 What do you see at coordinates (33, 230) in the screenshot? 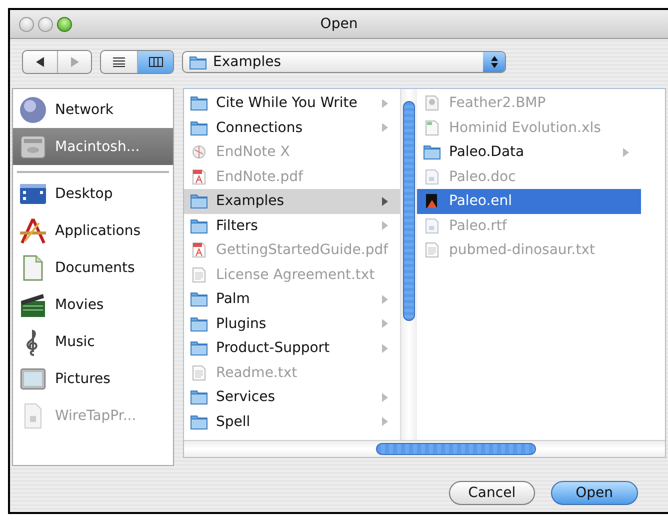
I see `applications-icon` at bounding box center [33, 230].